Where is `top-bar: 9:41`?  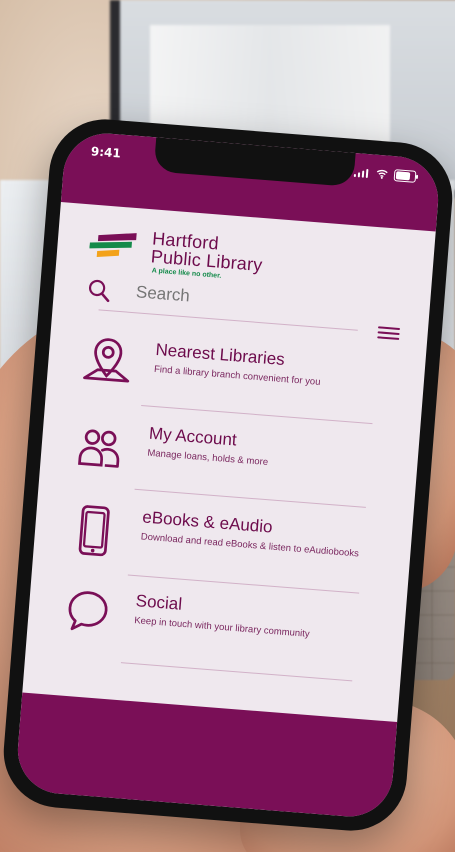
top-bar: 9:41 is located at coordinates (251, 181).